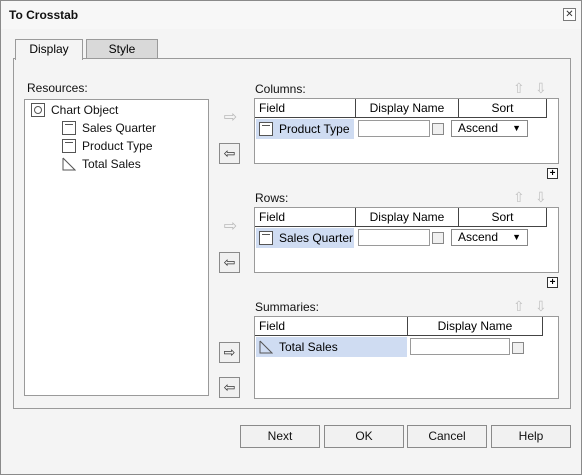  I want to click on summaries-checkbox, so click(518, 348).